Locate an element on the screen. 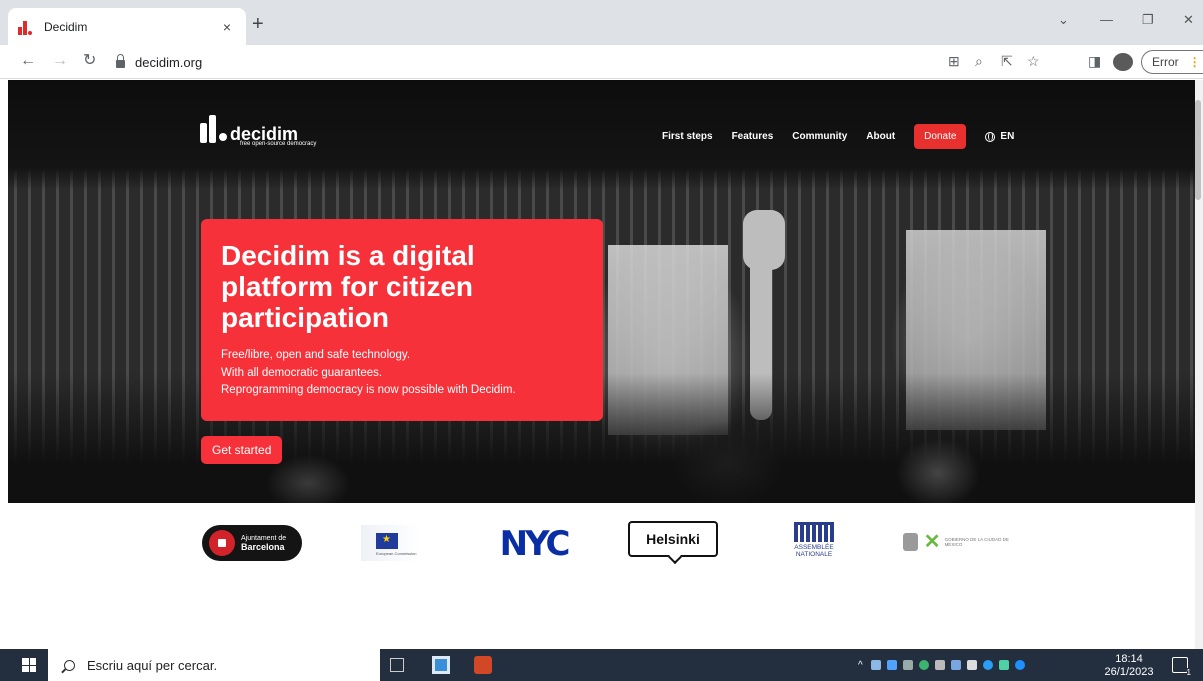 This screenshot has height=681, width=1203. back-icon: ← is located at coordinates (28, 61).